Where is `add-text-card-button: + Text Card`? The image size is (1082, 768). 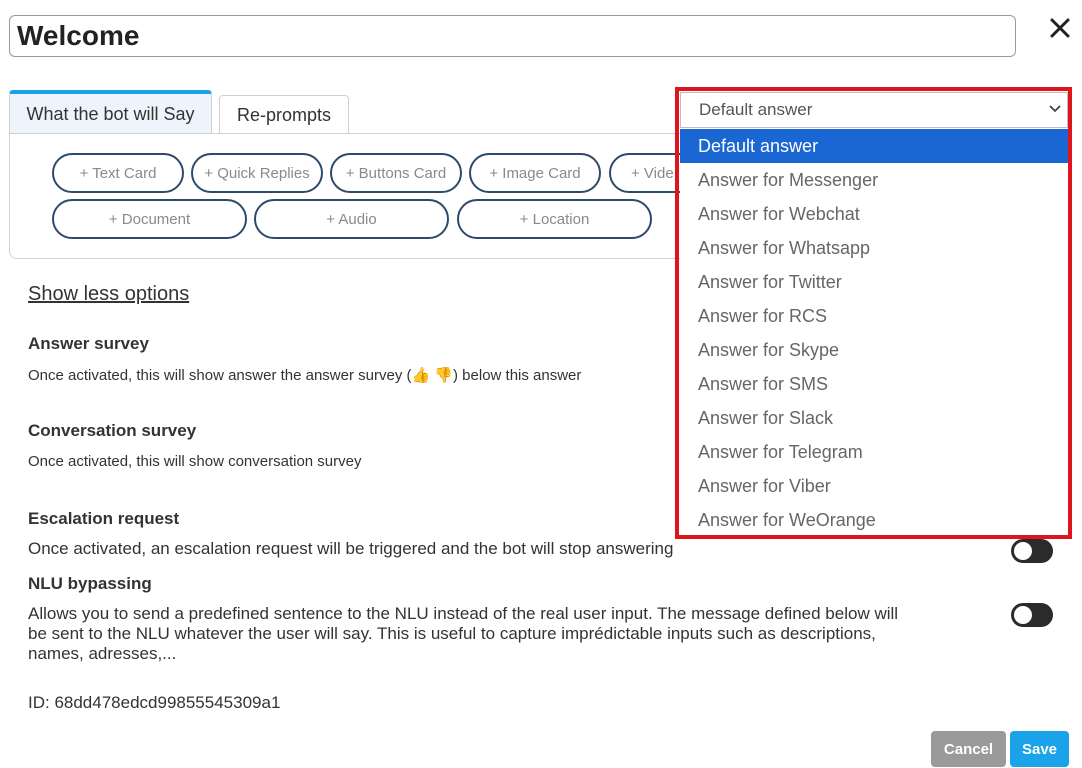
add-text-card-button: + Text Card is located at coordinates (118, 173).